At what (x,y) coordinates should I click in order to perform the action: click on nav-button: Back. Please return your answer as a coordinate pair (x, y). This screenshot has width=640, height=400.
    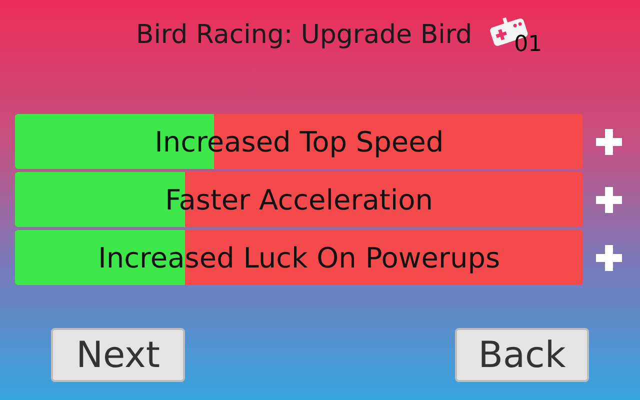
    Looking at the image, I should click on (522, 355).